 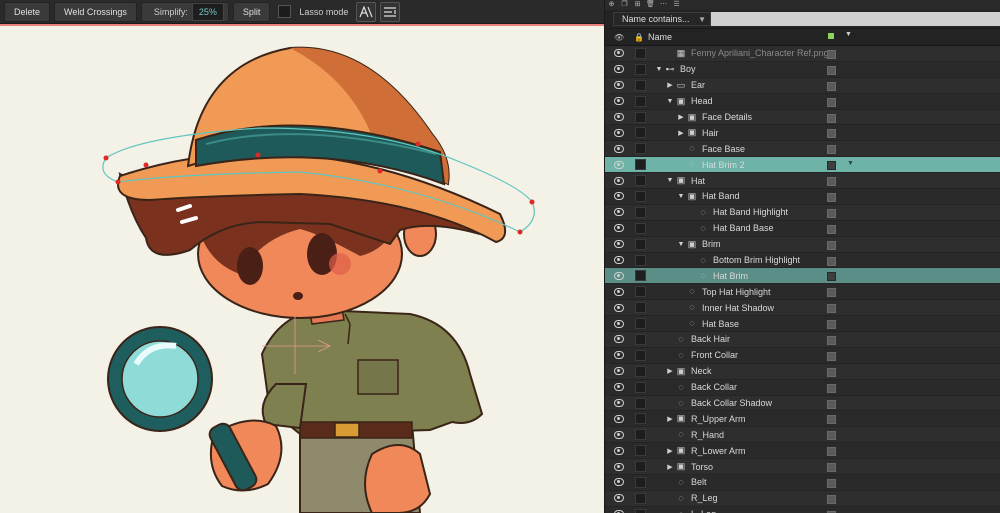 I want to click on layer-row: ◌ Hat Brim, so click(x=802, y=276).